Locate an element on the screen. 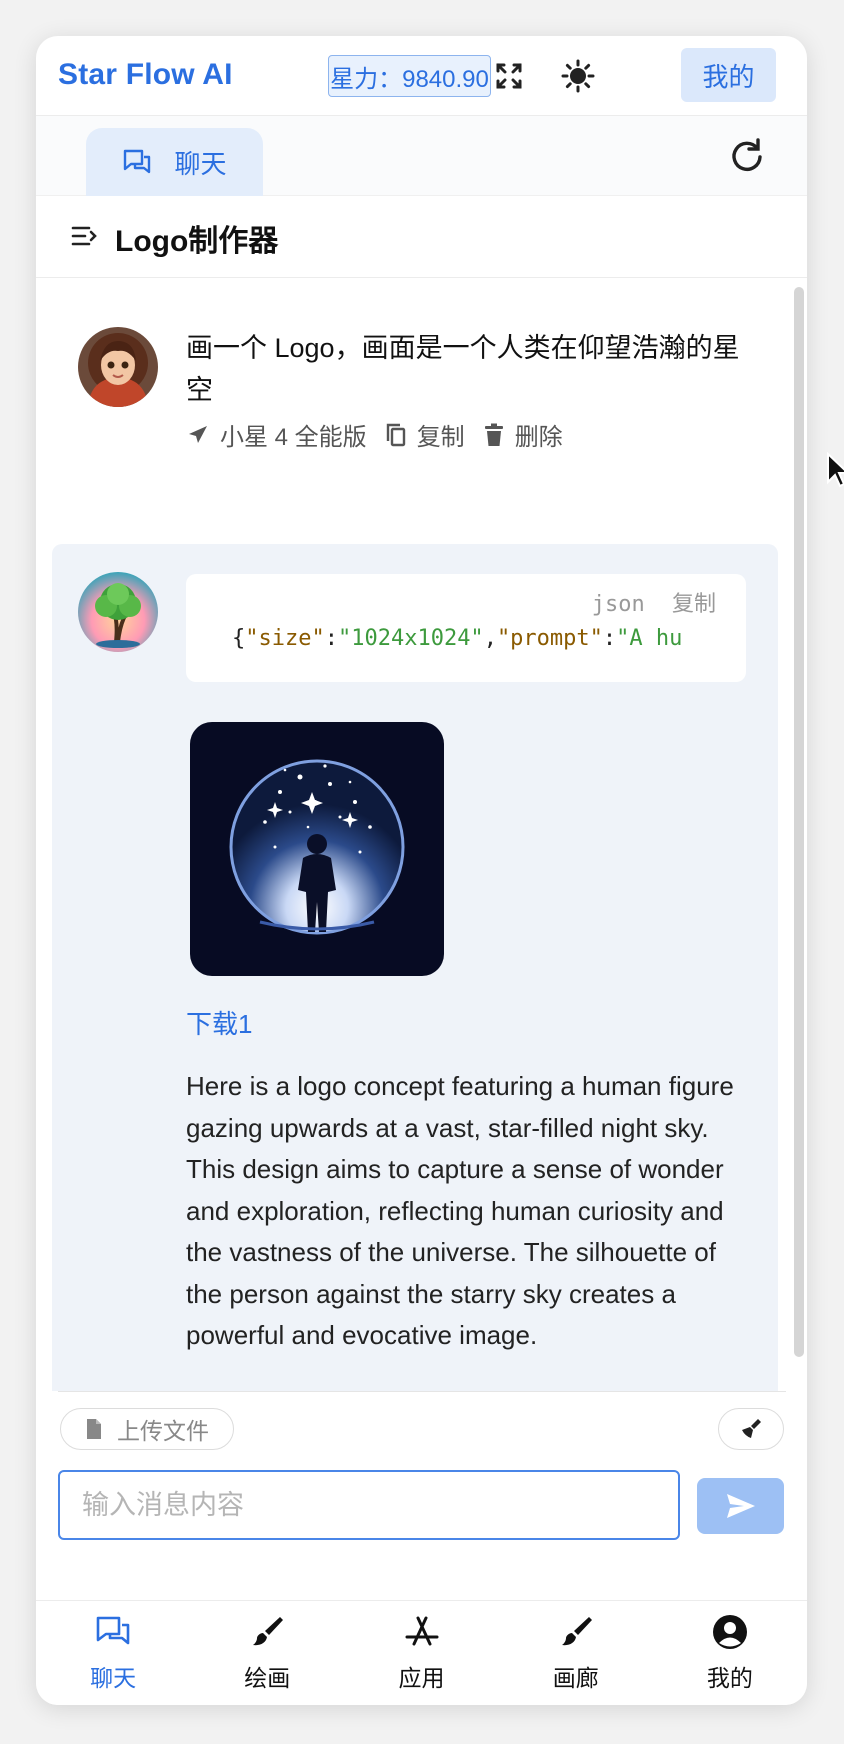 Image resolution: width=844 pixels, height=1744 pixels. generated-image is located at coordinates (317, 849).